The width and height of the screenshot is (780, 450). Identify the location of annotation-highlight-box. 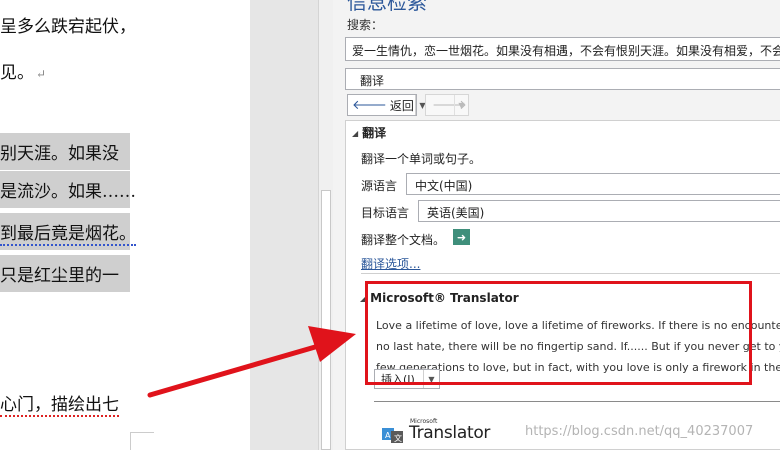
(558, 333).